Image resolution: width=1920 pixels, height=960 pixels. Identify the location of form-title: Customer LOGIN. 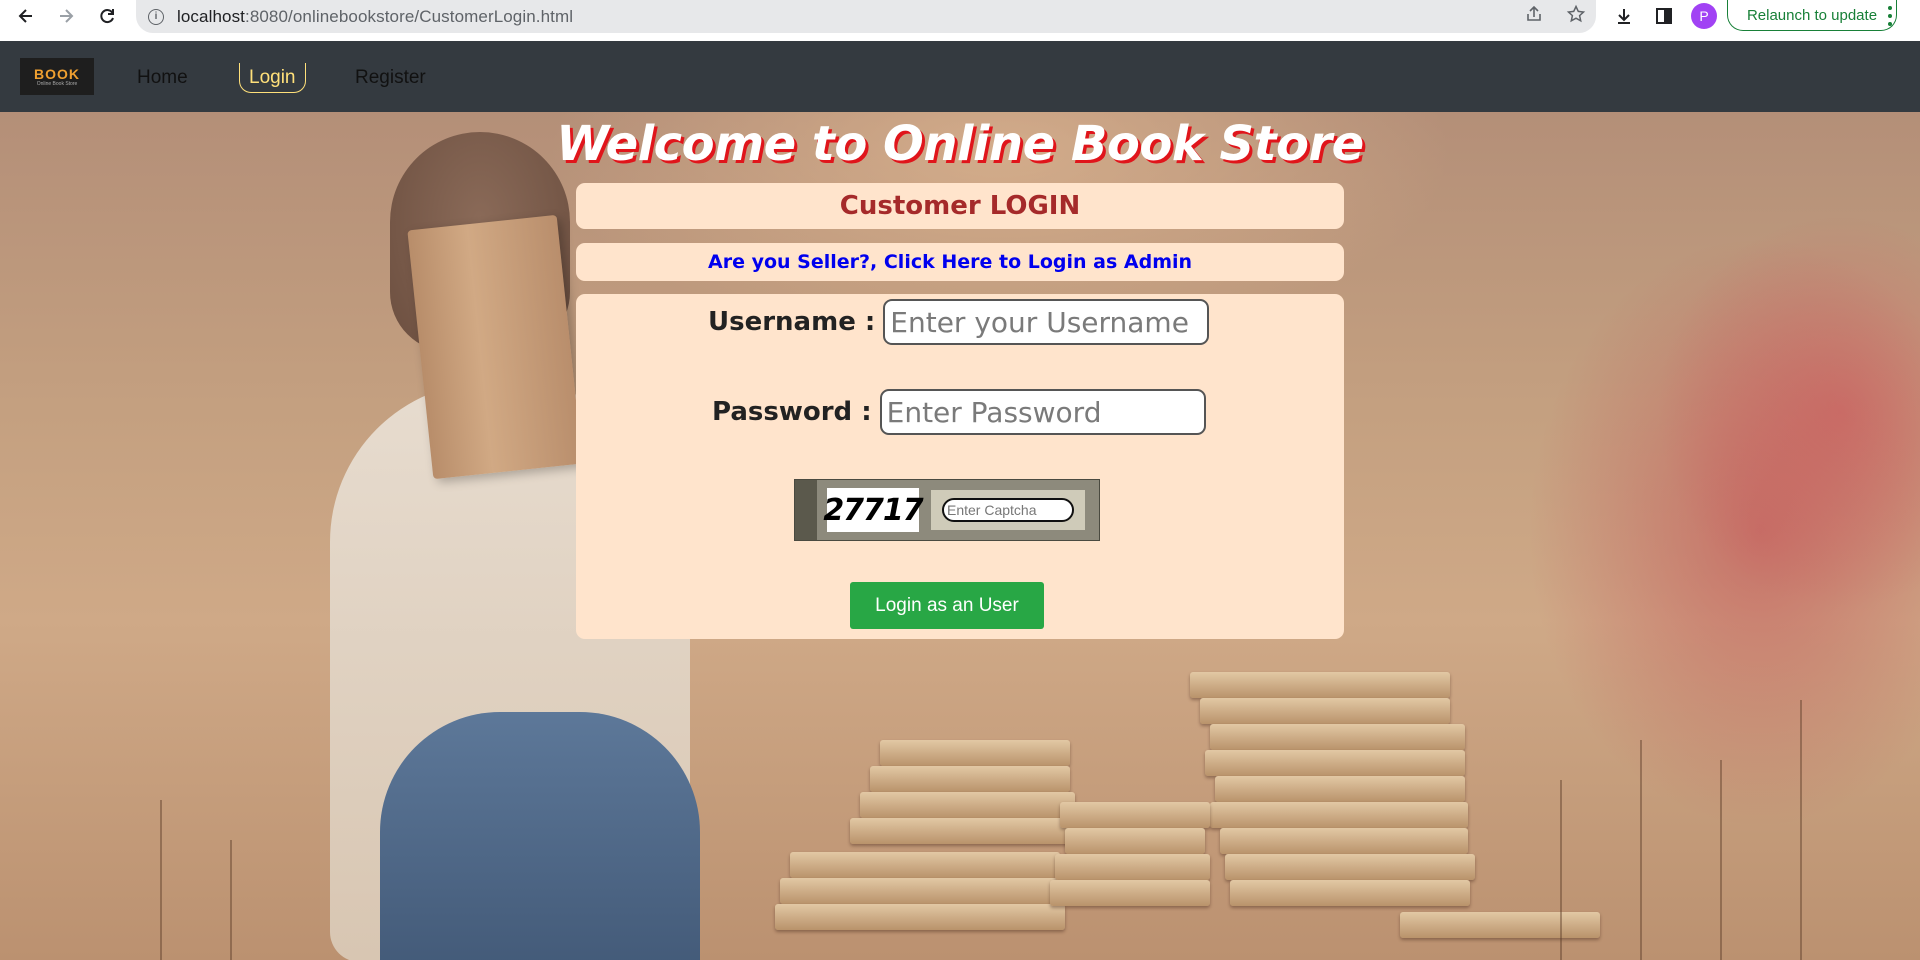
(960, 206).